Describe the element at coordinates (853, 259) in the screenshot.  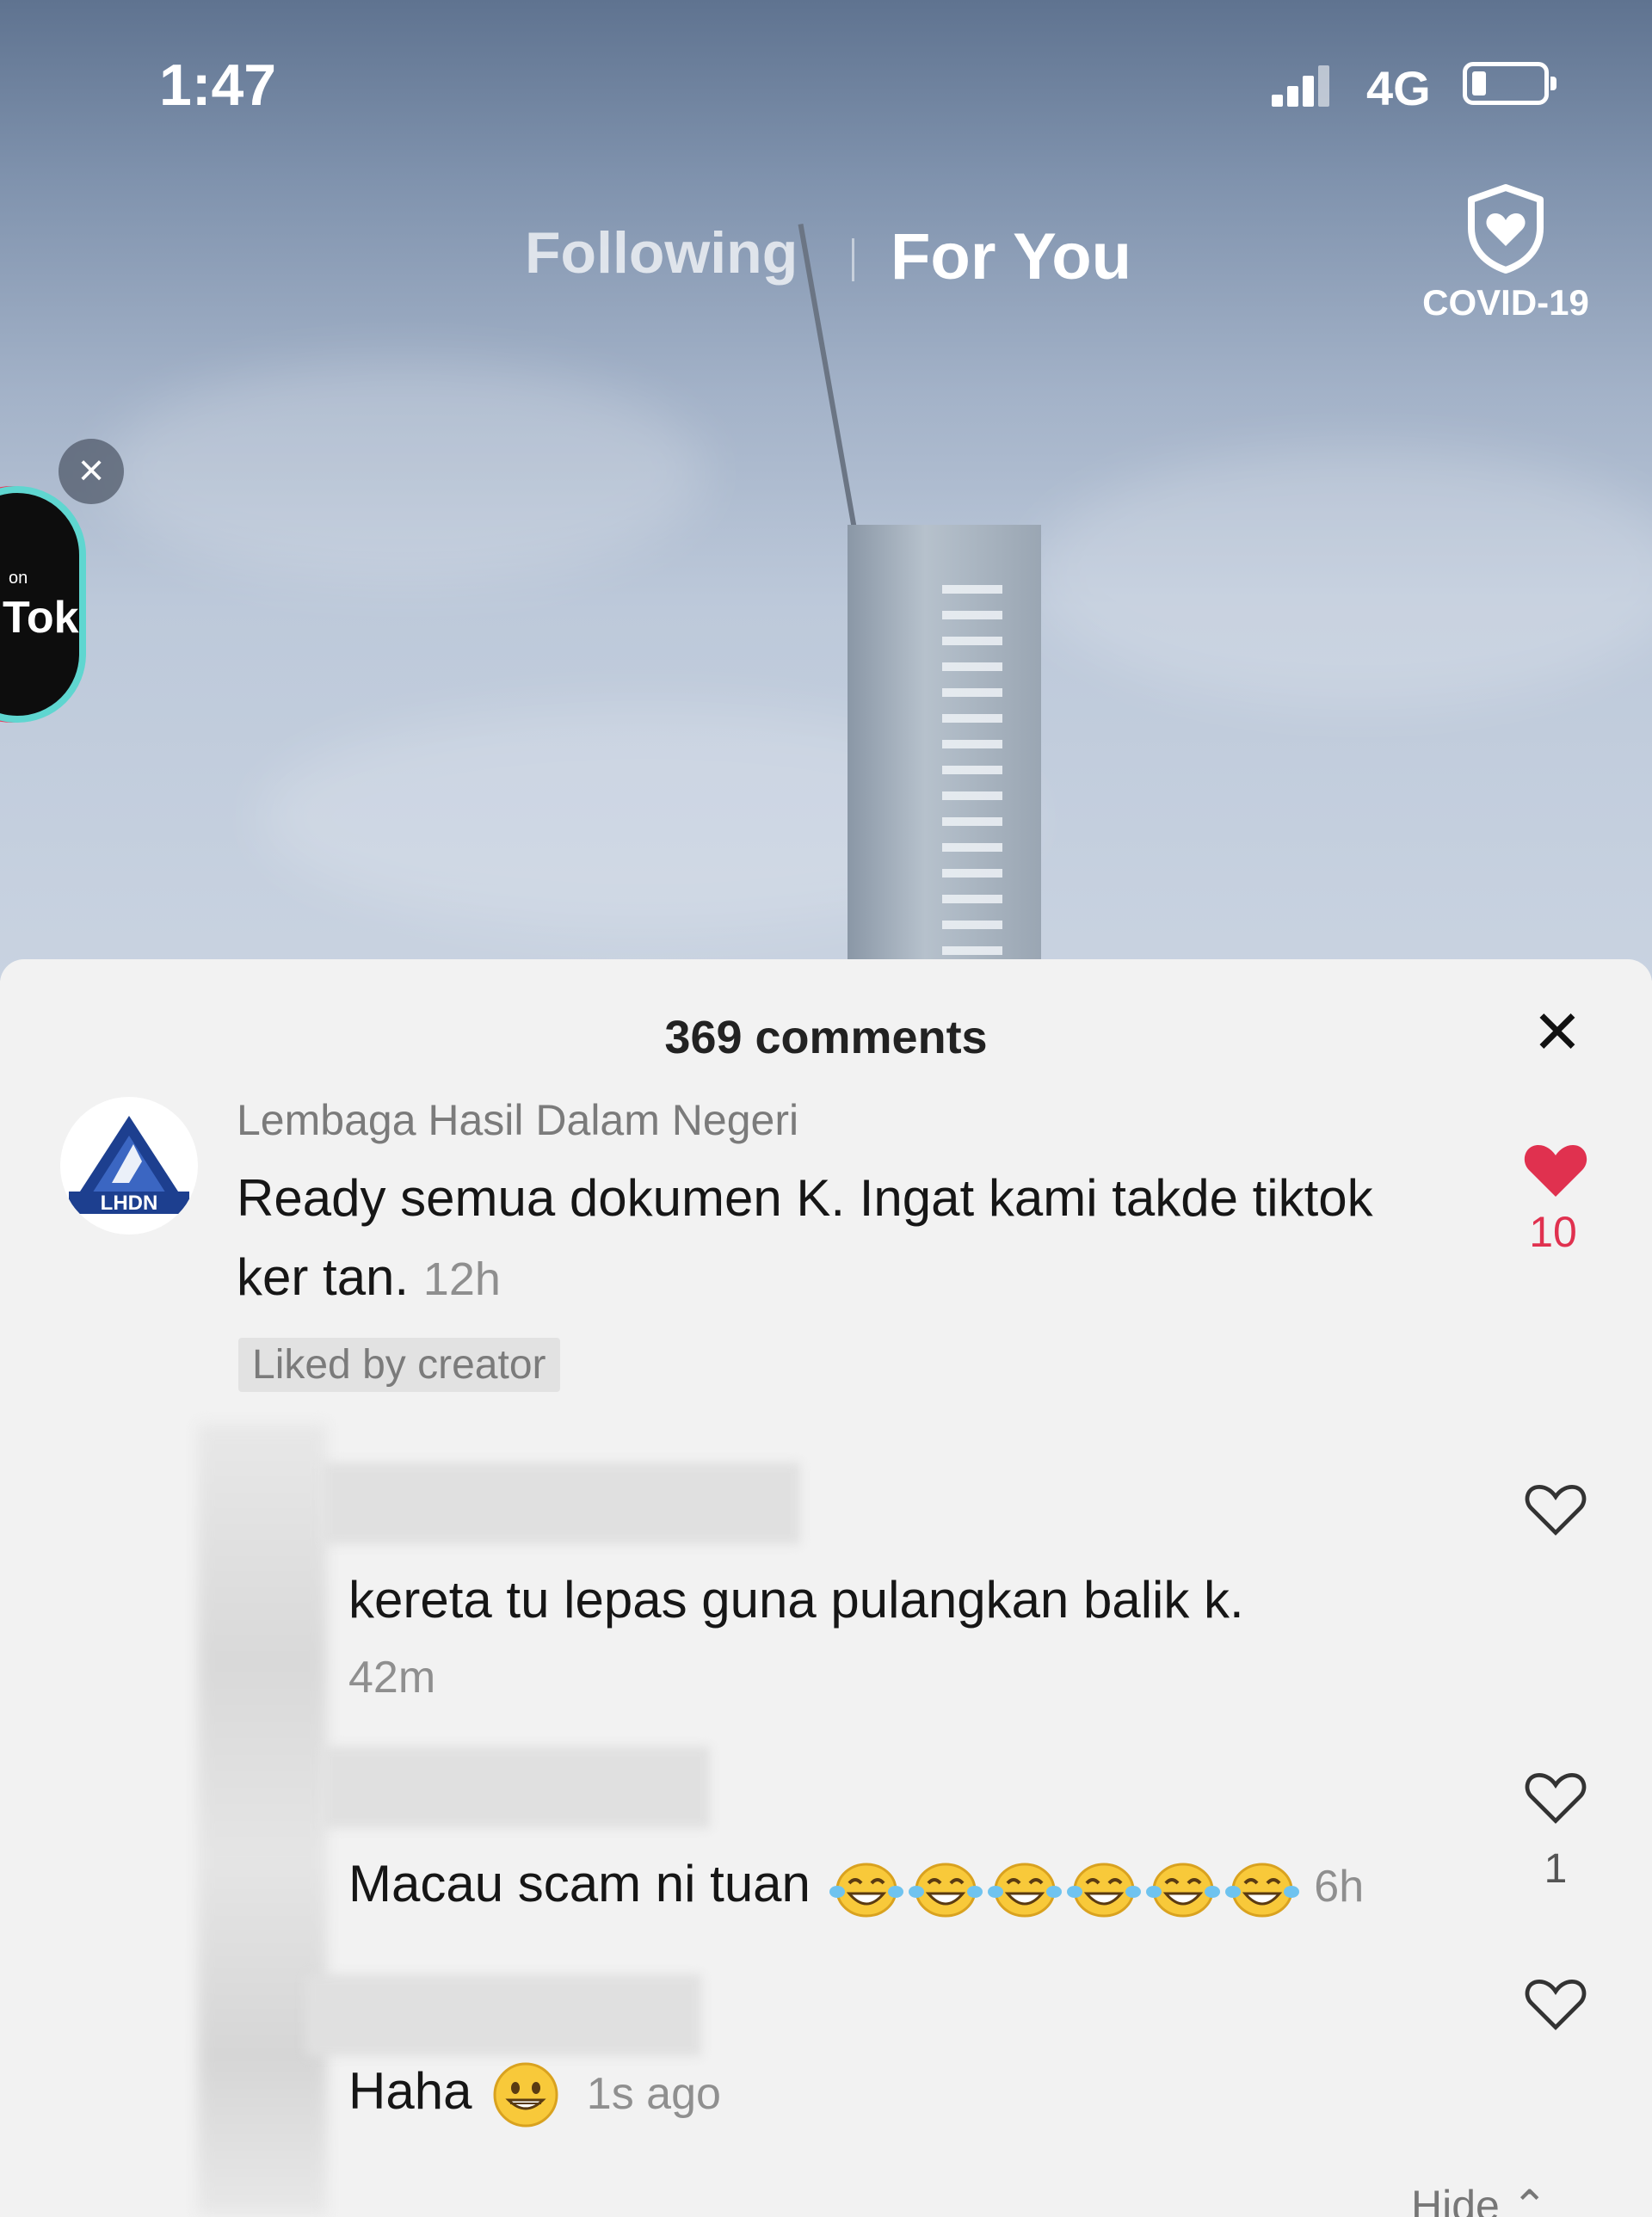
I see `tab-divider` at that location.